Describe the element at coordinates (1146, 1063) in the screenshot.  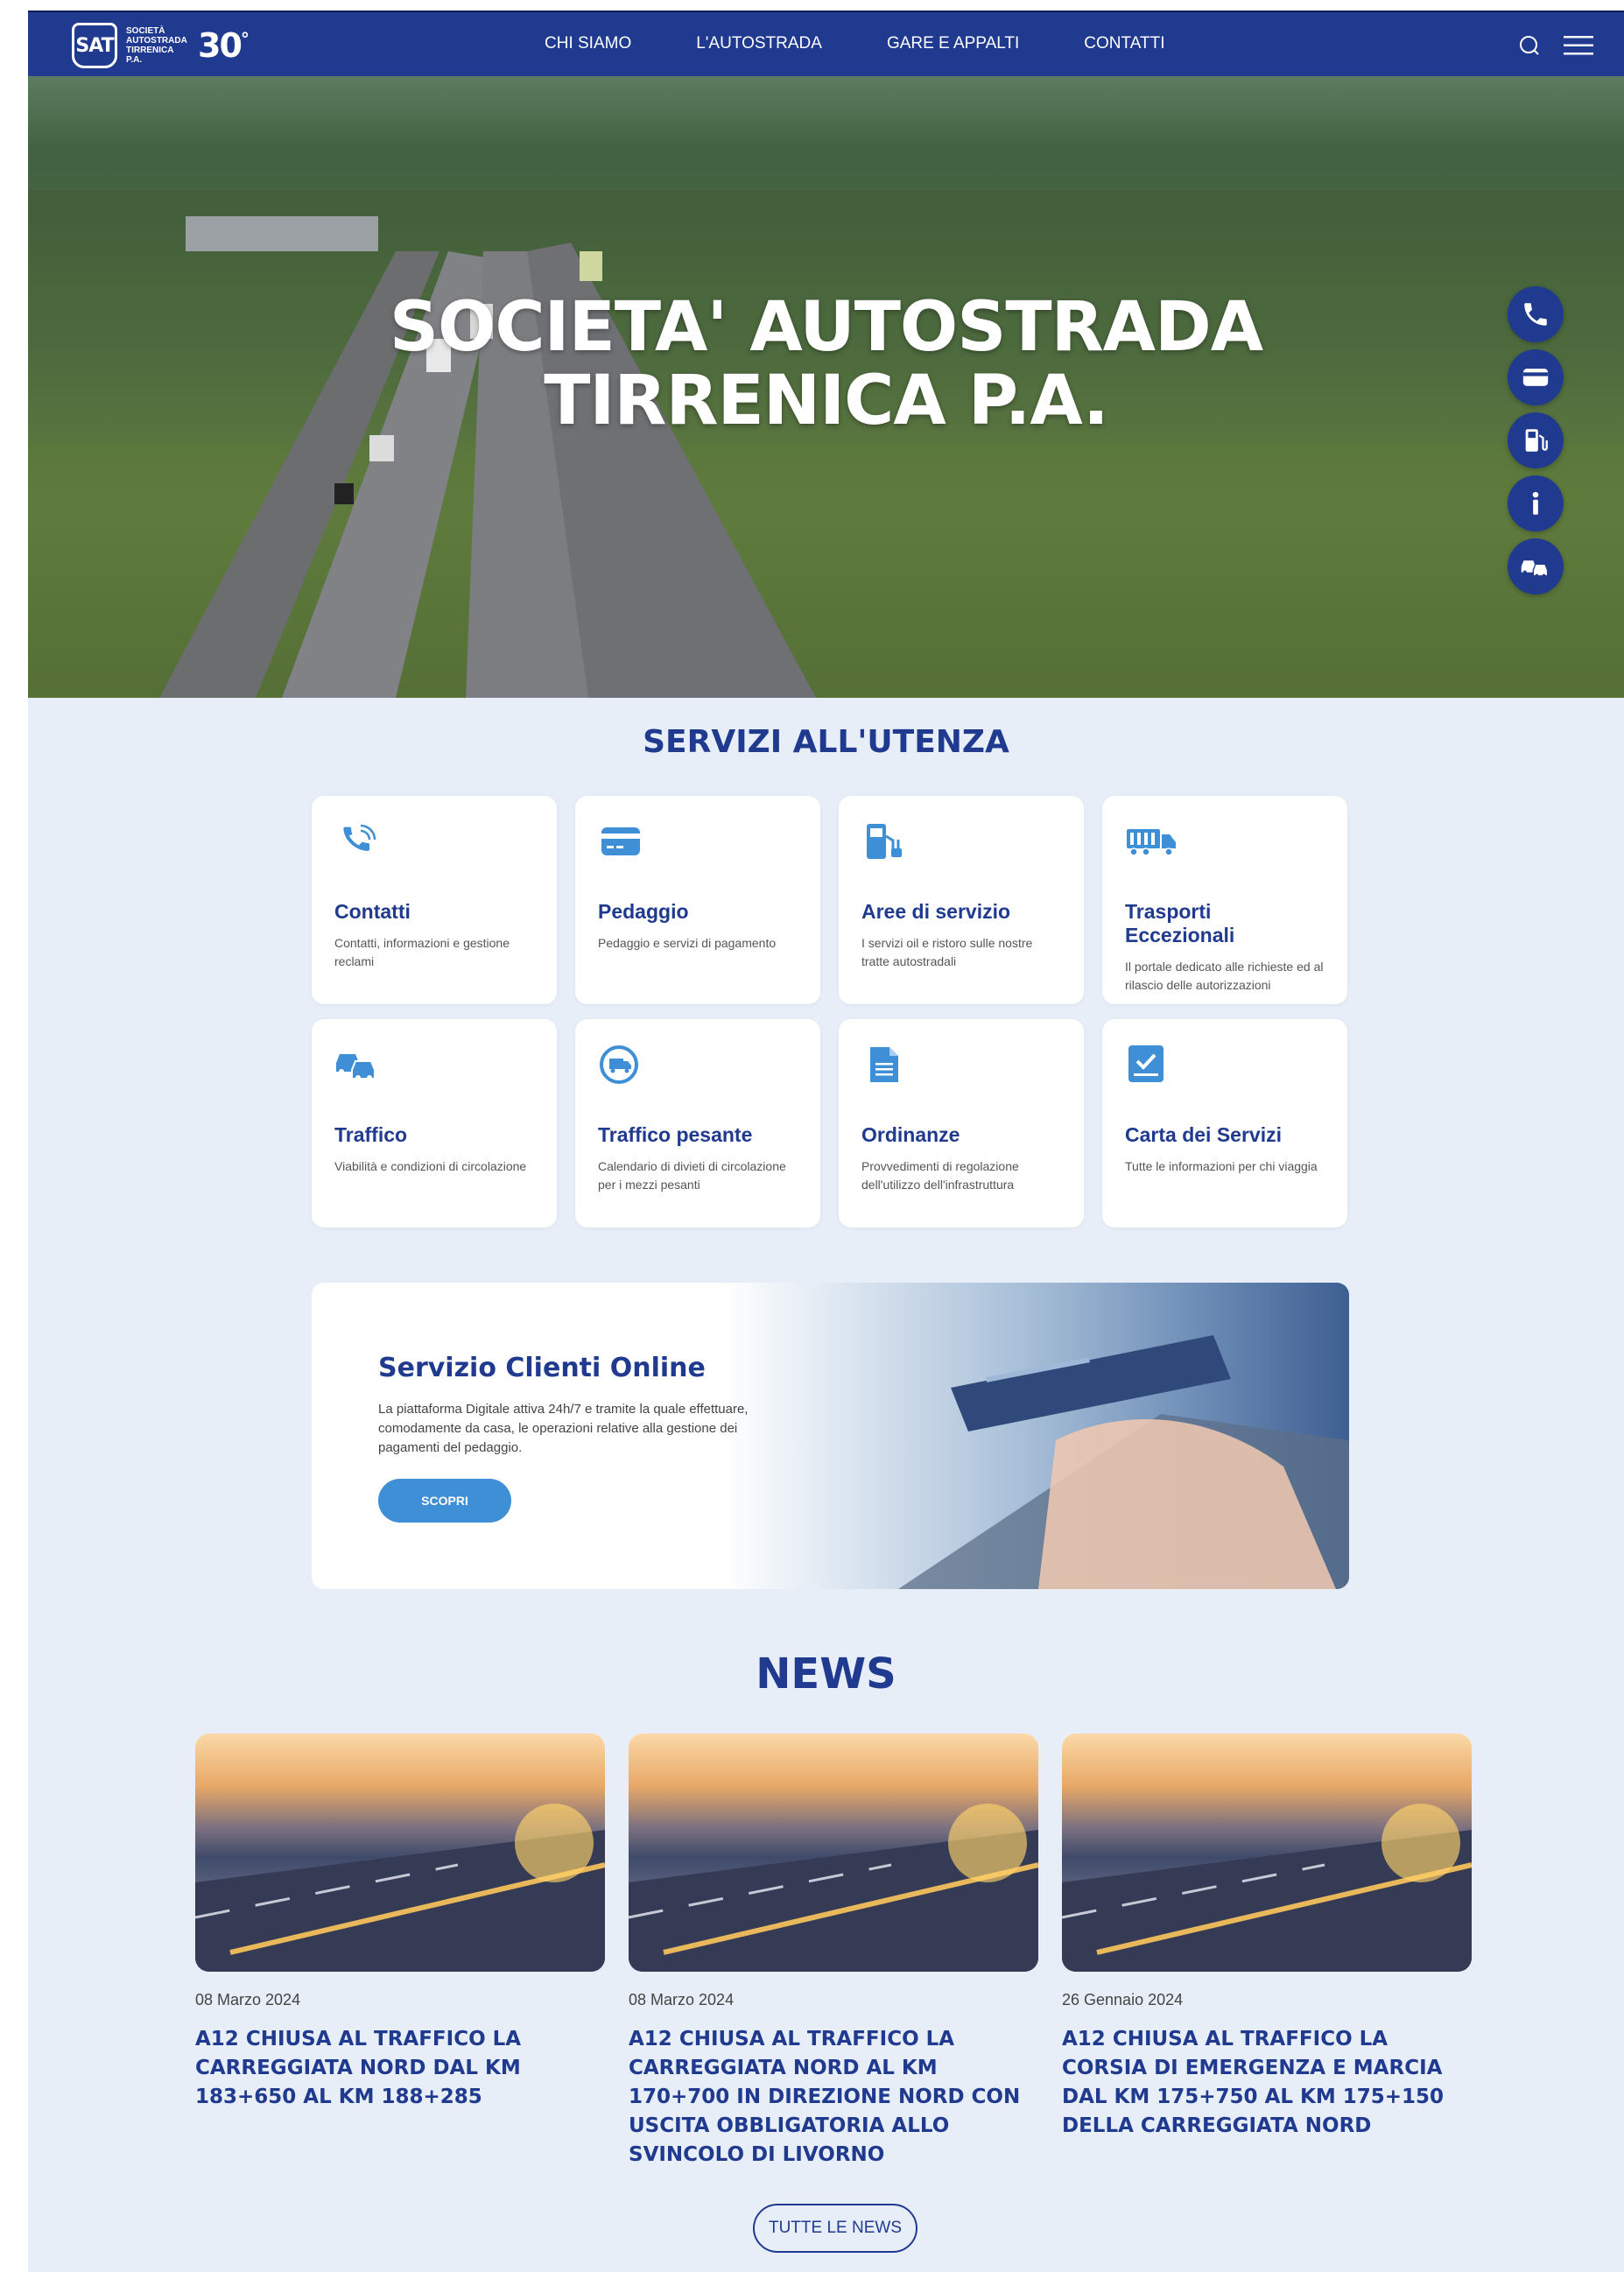
I see `checklist-icon` at that location.